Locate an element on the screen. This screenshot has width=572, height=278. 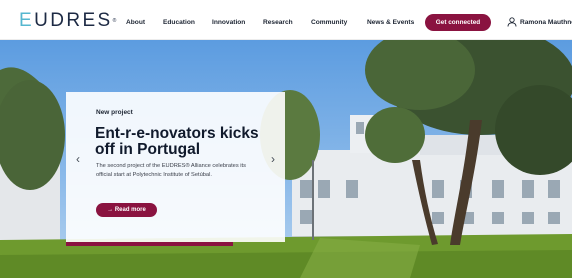
logo-text: UDRES is located at coordinates (73, 20).